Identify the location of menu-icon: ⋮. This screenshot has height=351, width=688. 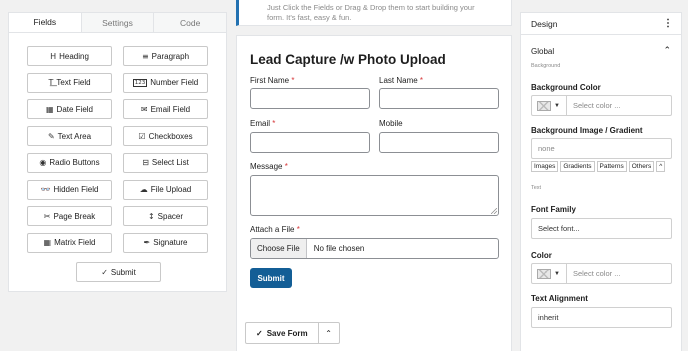
(668, 23).